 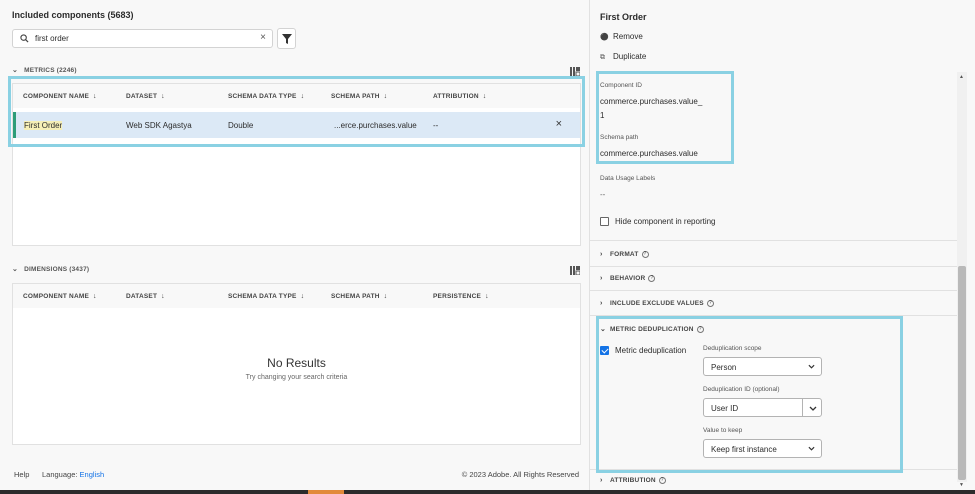 I want to click on include-exclude-section-toggle: › INCLUDE EXCLUDE VALUES?, so click(x=657, y=303).